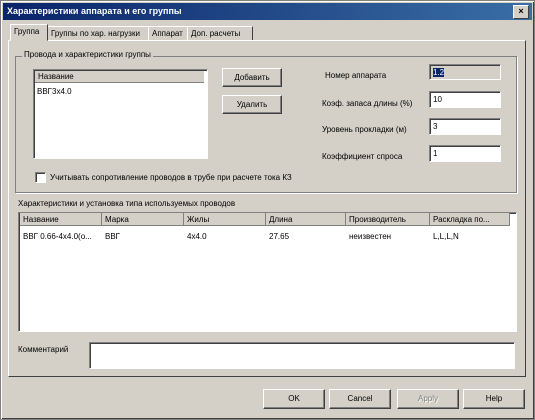 The width and height of the screenshot is (535, 420). Describe the element at coordinates (428, 399) in the screenshot. I see `apply-button: Apply` at that location.